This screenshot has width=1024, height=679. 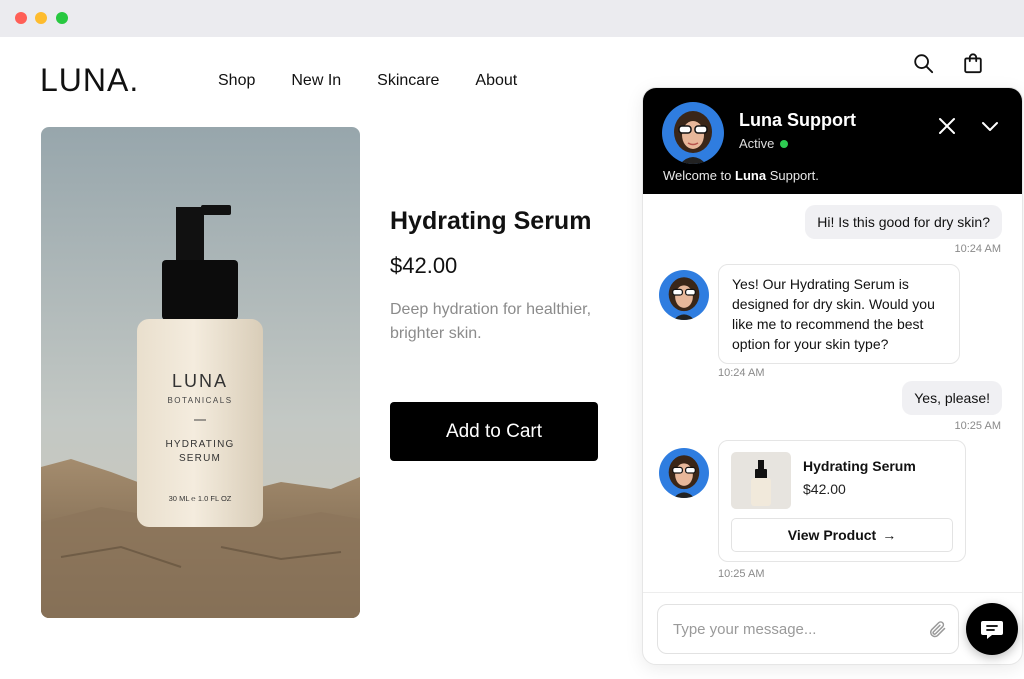 I want to click on chat-welcome-suffix: Support., so click(x=792, y=175).